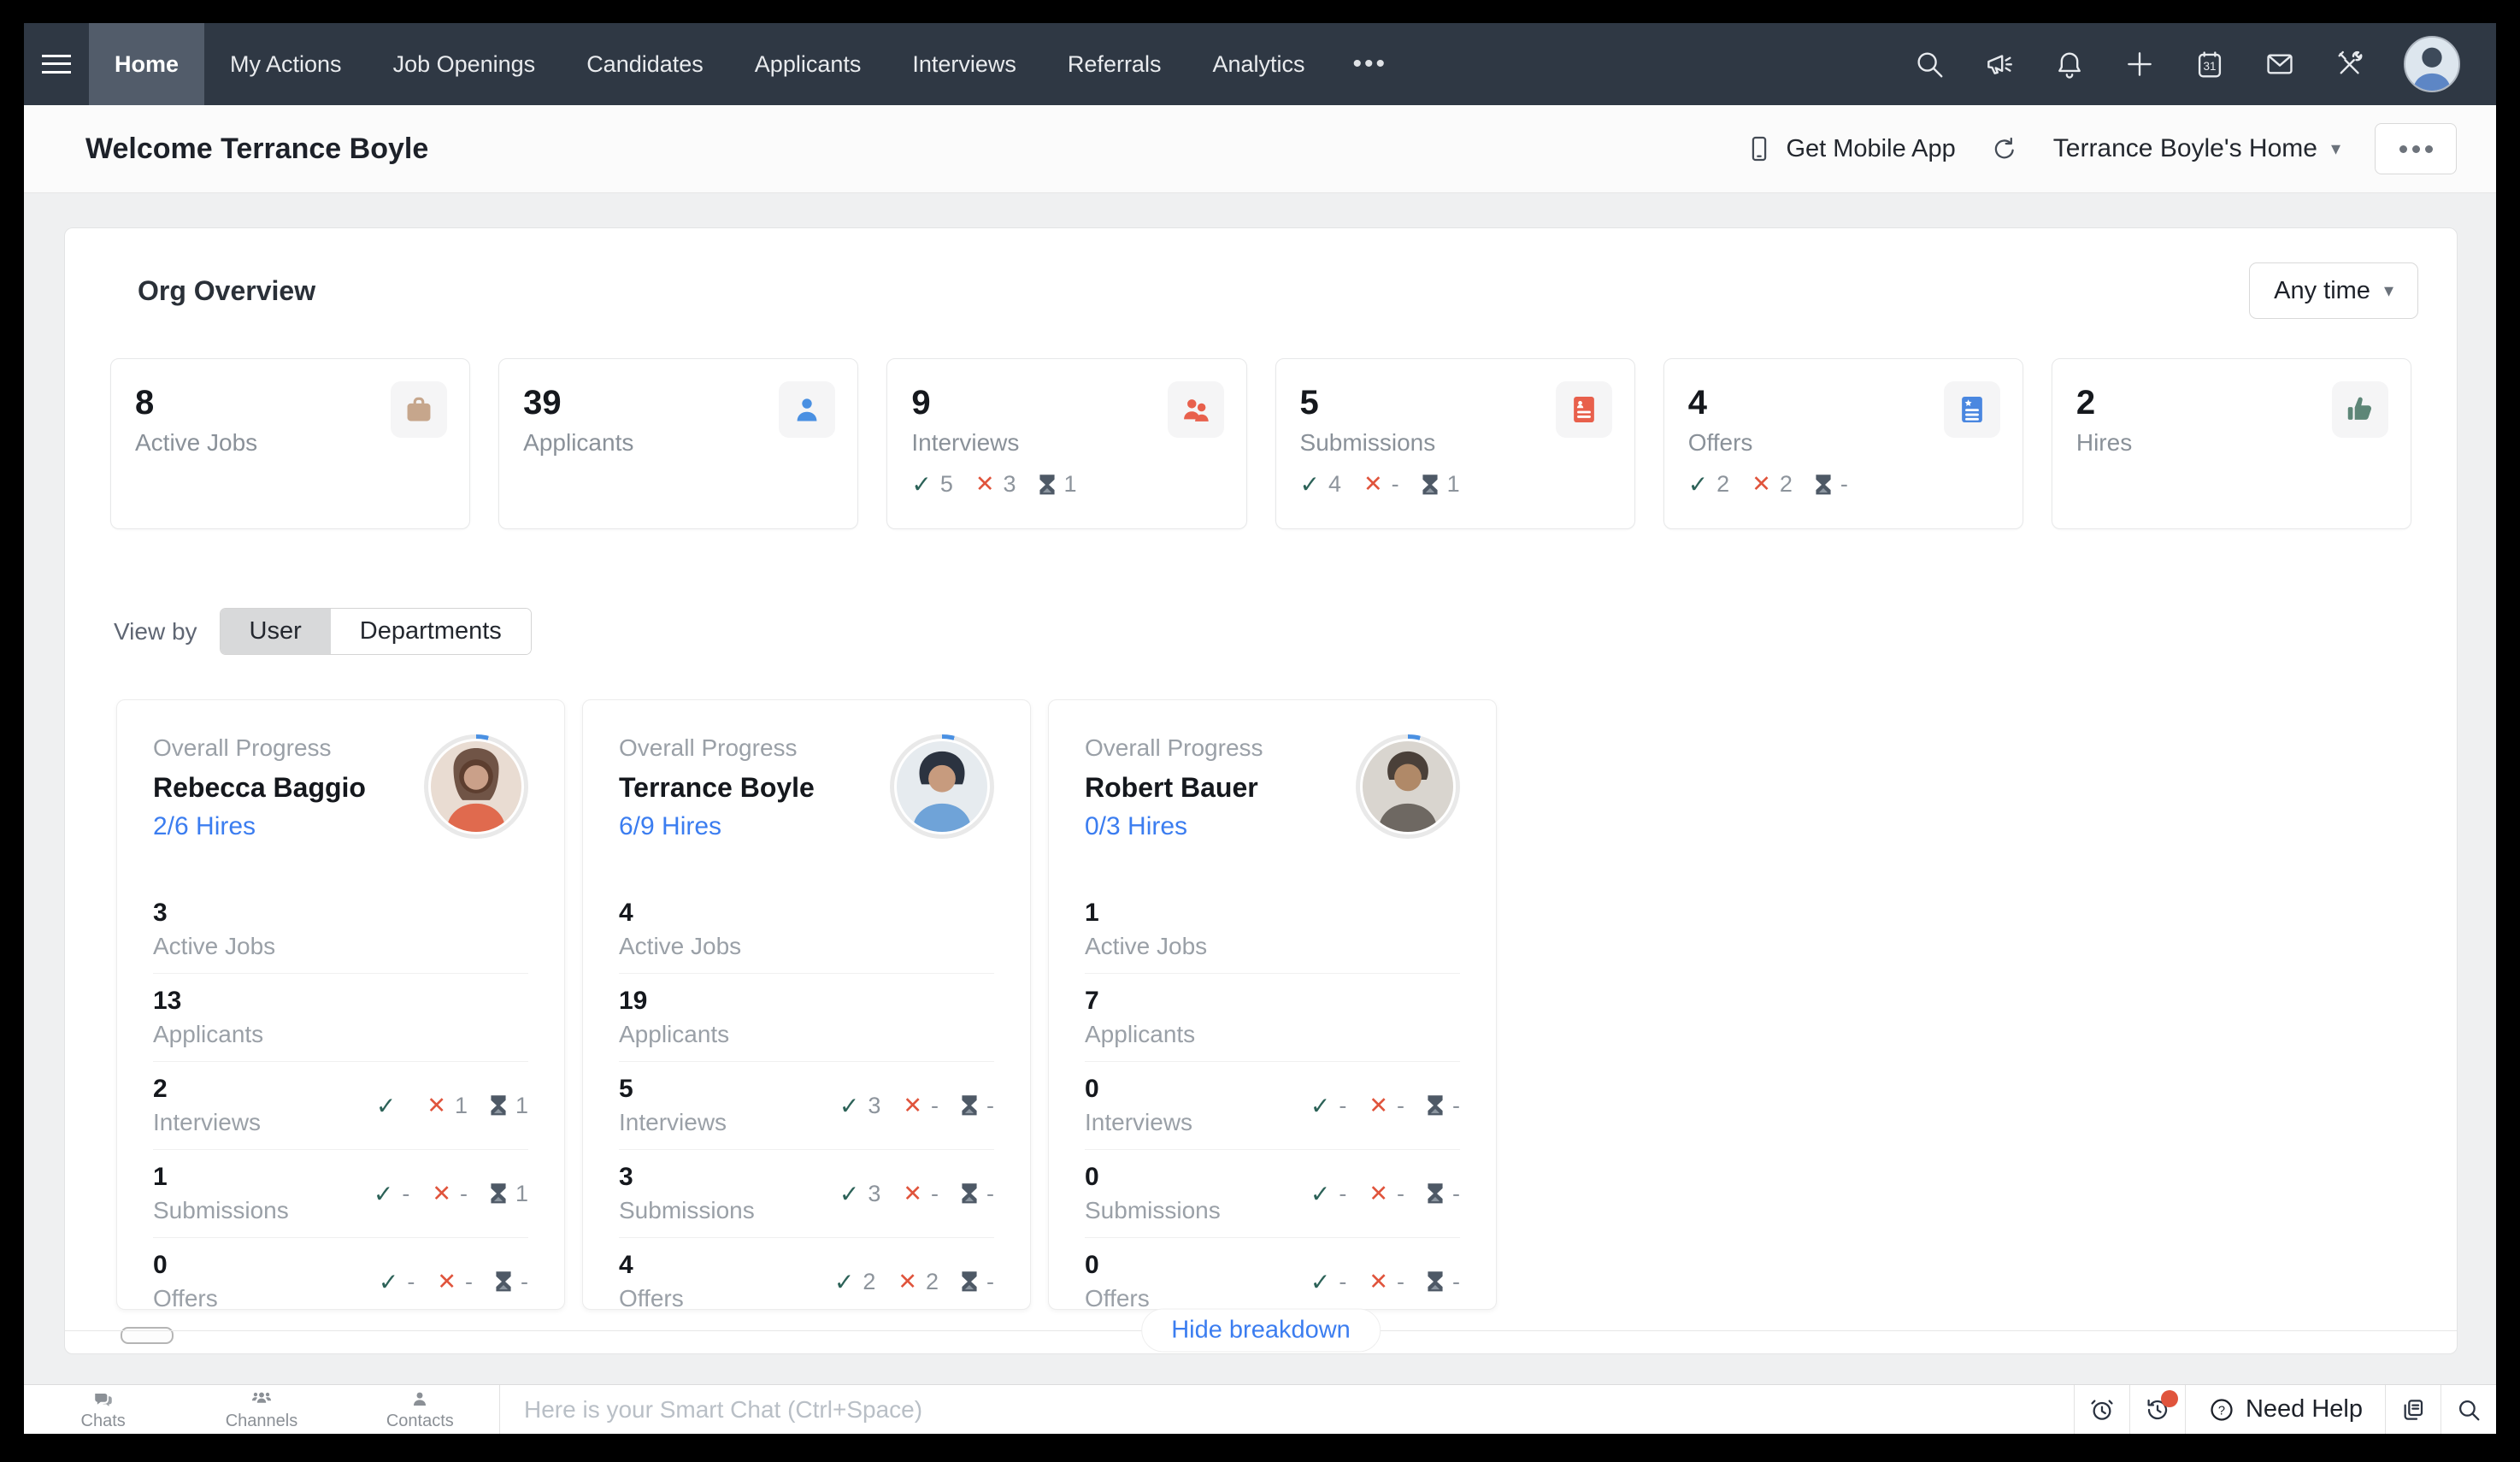  I want to click on time-filter-button: Any time ▾, so click(2333, 290).